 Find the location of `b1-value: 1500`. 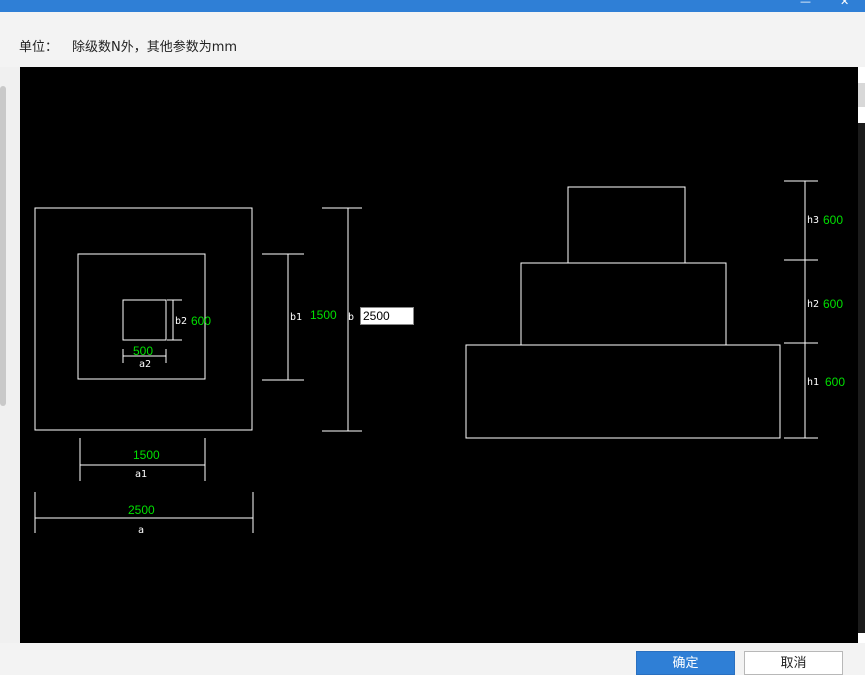

b1-value: 1500 is located at coordinates (323, 315).